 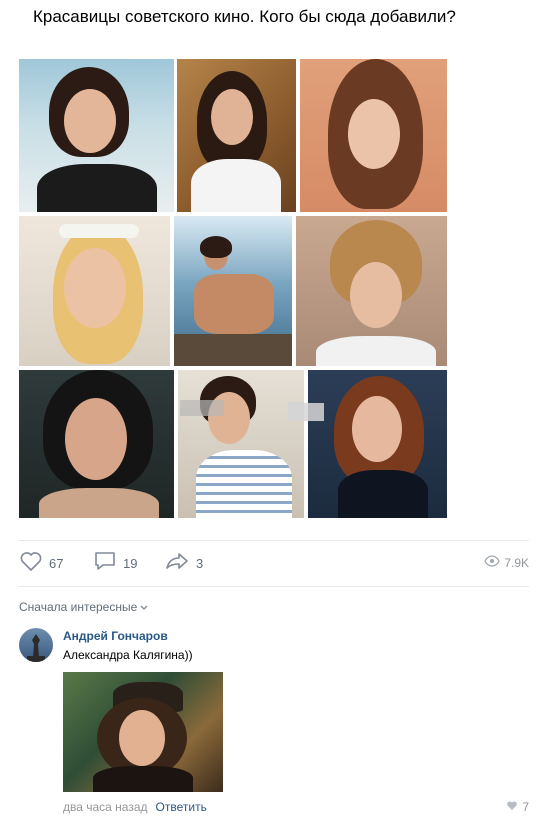 I want to click on comment-icon, so click(x=105, y=563).